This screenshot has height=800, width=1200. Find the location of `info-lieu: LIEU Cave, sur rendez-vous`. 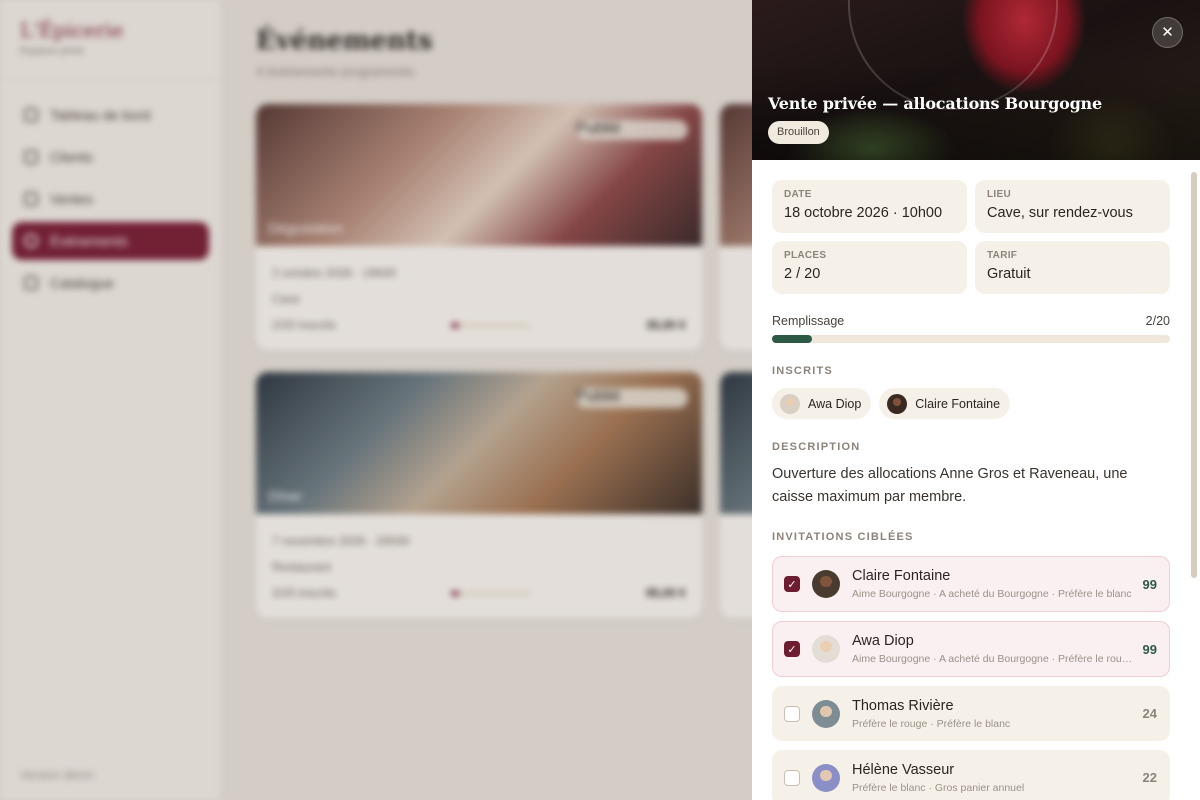

info-lieu: LIEU Cave, sur rendez-vous is located at coordinates (1072, 206).